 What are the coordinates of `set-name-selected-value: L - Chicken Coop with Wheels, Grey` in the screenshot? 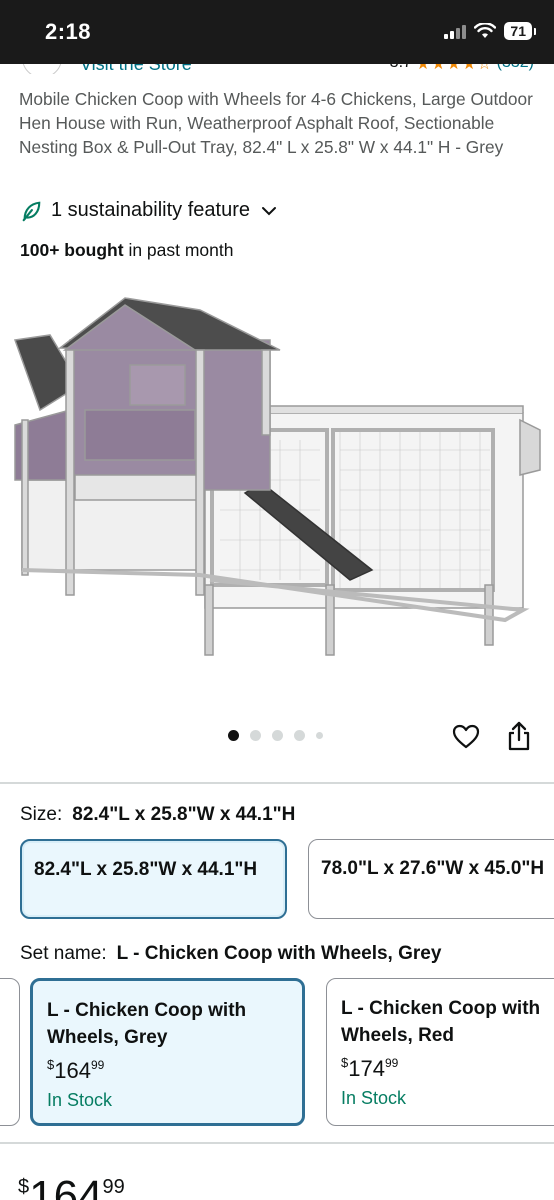 It's located at (279, 953).